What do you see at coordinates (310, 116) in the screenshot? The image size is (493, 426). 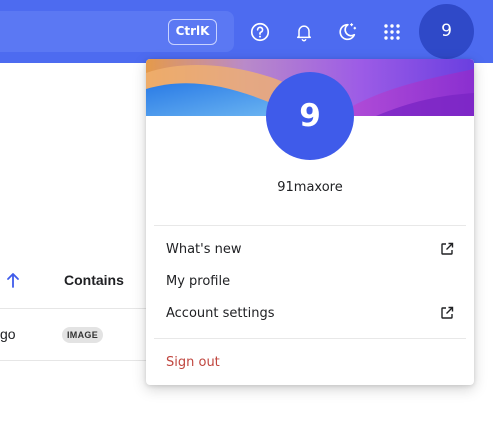 I see `account-avatar: 9` at bounding box center [310, 116].